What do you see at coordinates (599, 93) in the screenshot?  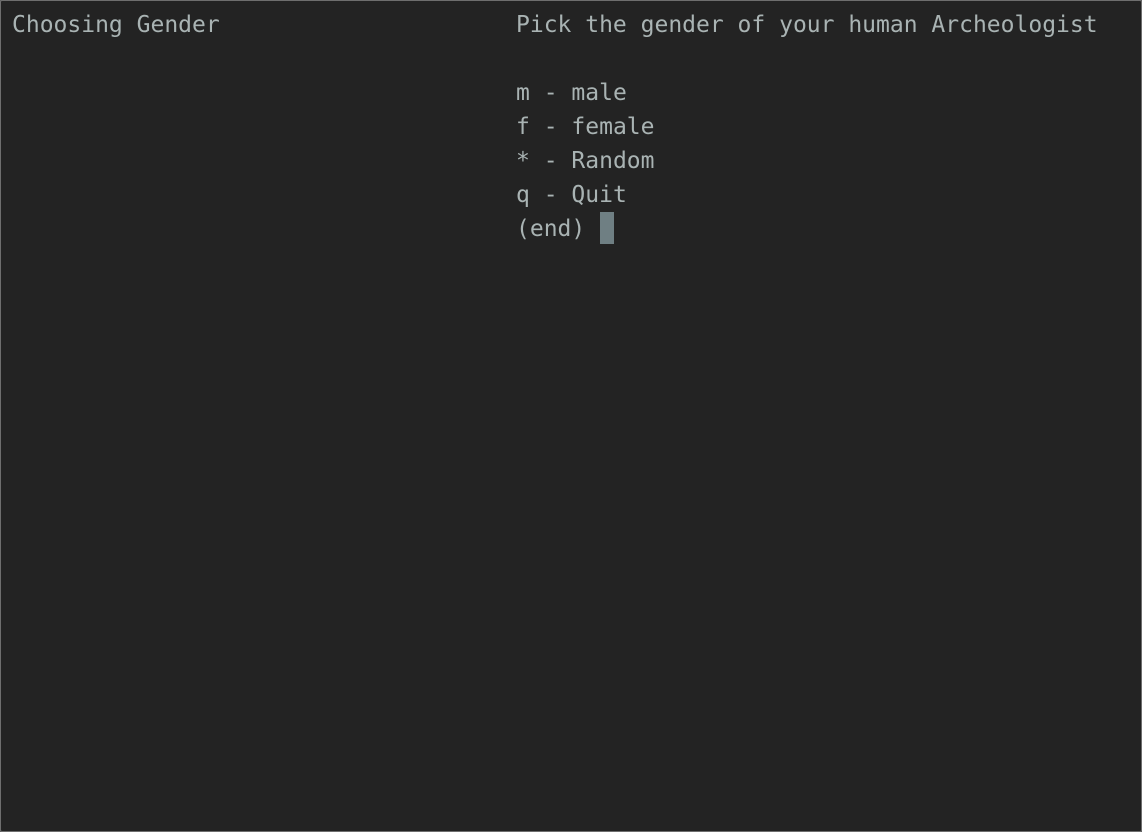 I see `option-label: male` at bounding box center [599, 93].